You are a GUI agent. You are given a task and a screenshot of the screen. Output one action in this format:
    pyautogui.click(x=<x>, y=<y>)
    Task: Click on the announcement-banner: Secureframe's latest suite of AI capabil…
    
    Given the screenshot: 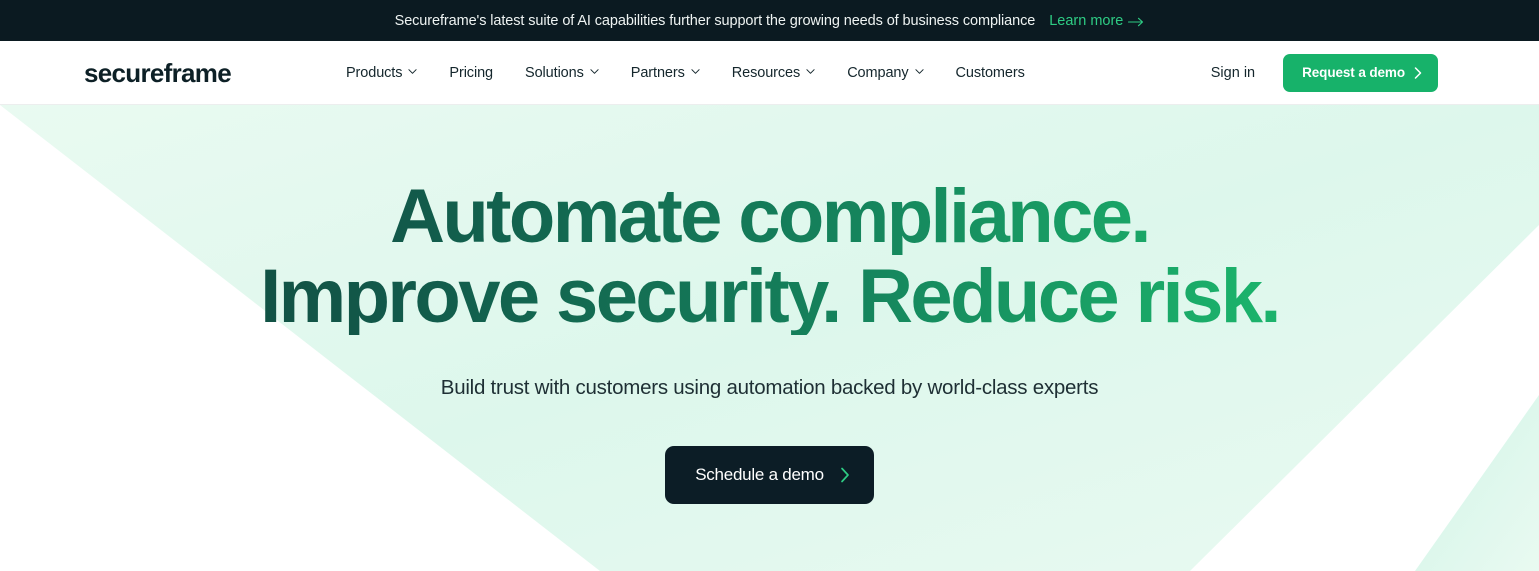 What is the action you would take?
    pyautogui.click(x=769, y=20)
    